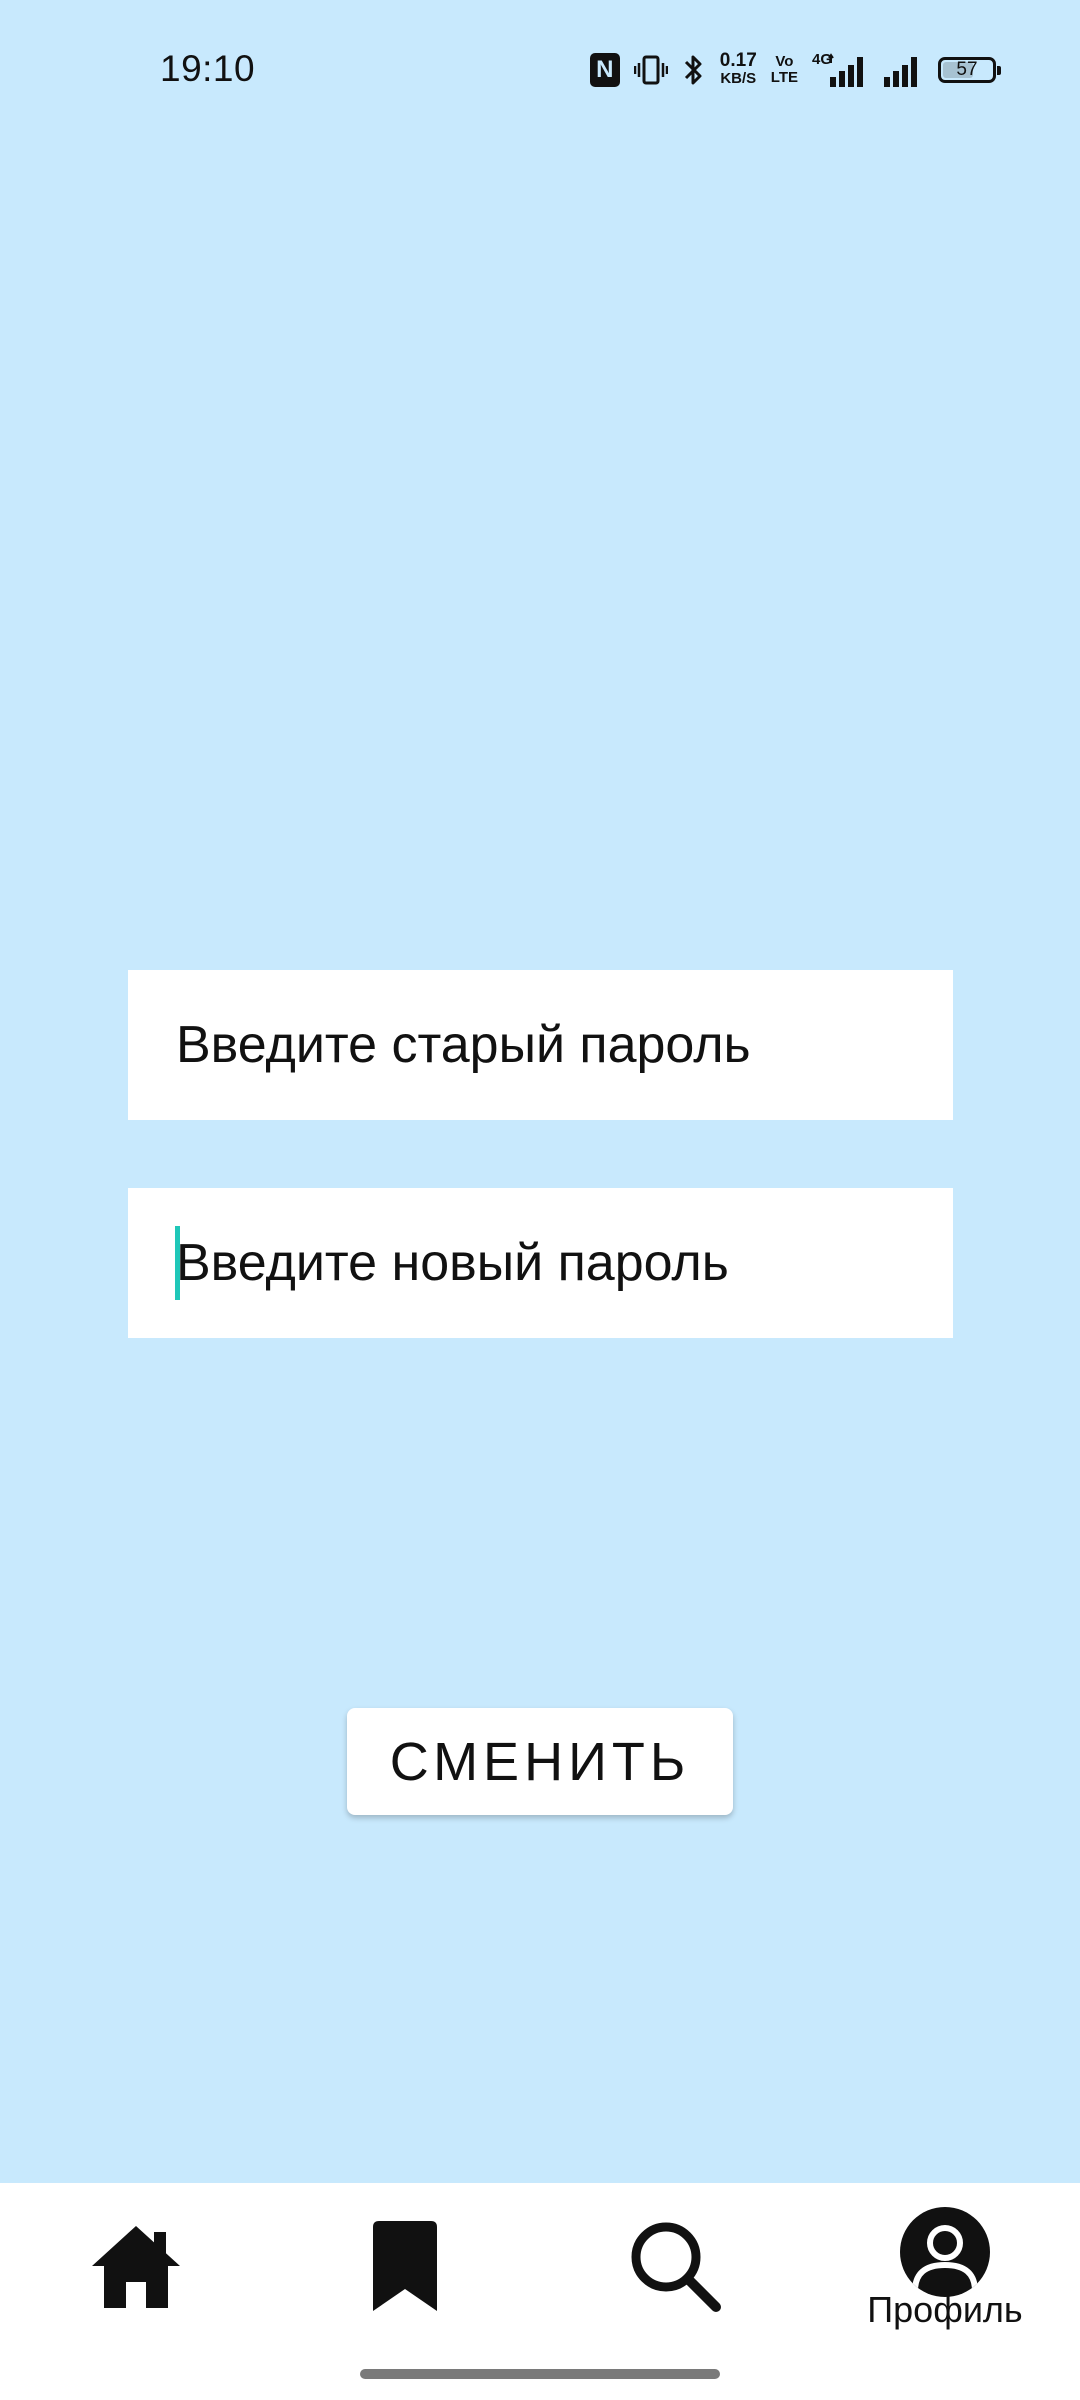 The width and height of the screenshot is (1080, 2400). I want to click on volte-bottom: LTE, so click(784, 77).